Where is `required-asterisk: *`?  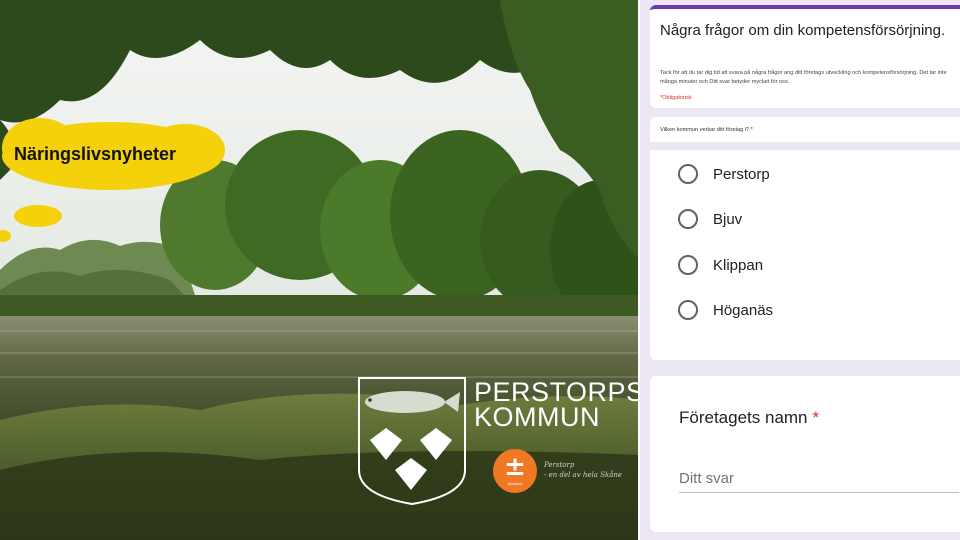 required-asterisk: * is located at coordinates (816, 417).